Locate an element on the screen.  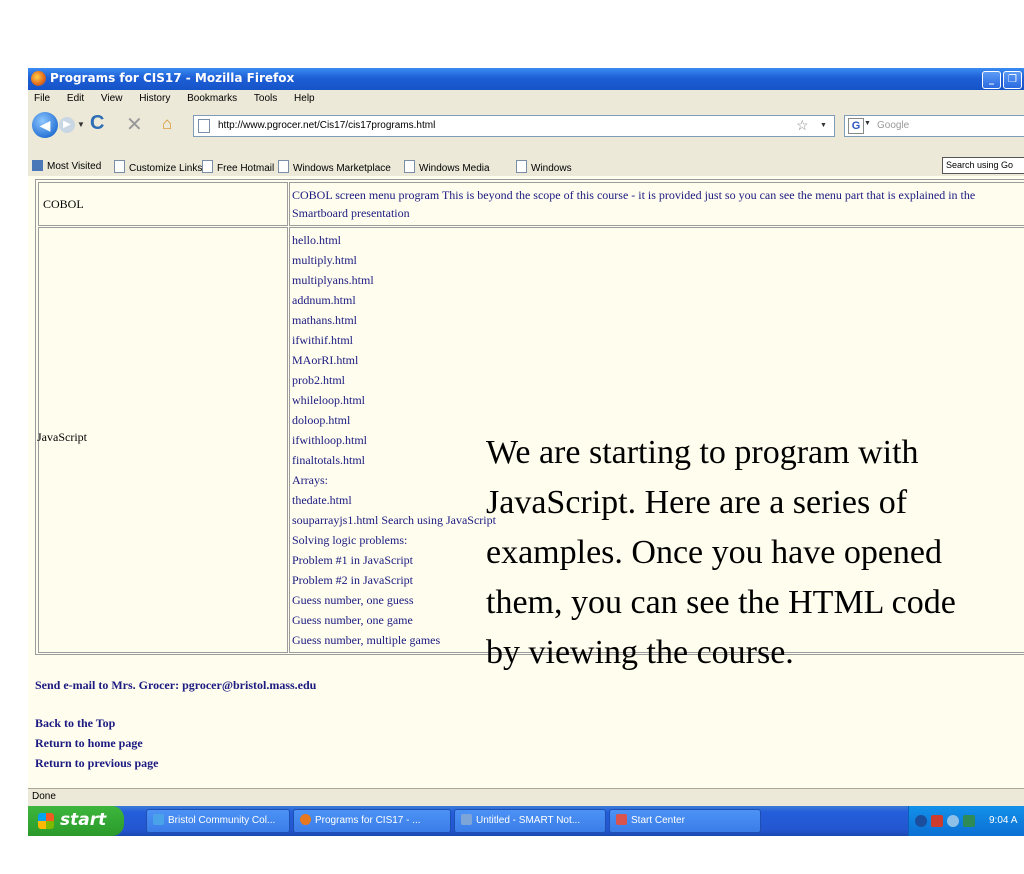
menu-help: Help is located at coordinates (304, 99).